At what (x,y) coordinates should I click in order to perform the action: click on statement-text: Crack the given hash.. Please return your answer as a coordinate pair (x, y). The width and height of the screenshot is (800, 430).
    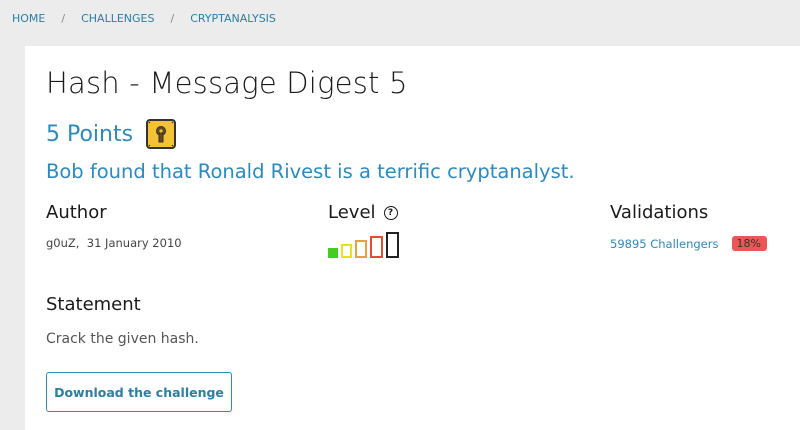
    Looking at the image, I should click on (122, 339).